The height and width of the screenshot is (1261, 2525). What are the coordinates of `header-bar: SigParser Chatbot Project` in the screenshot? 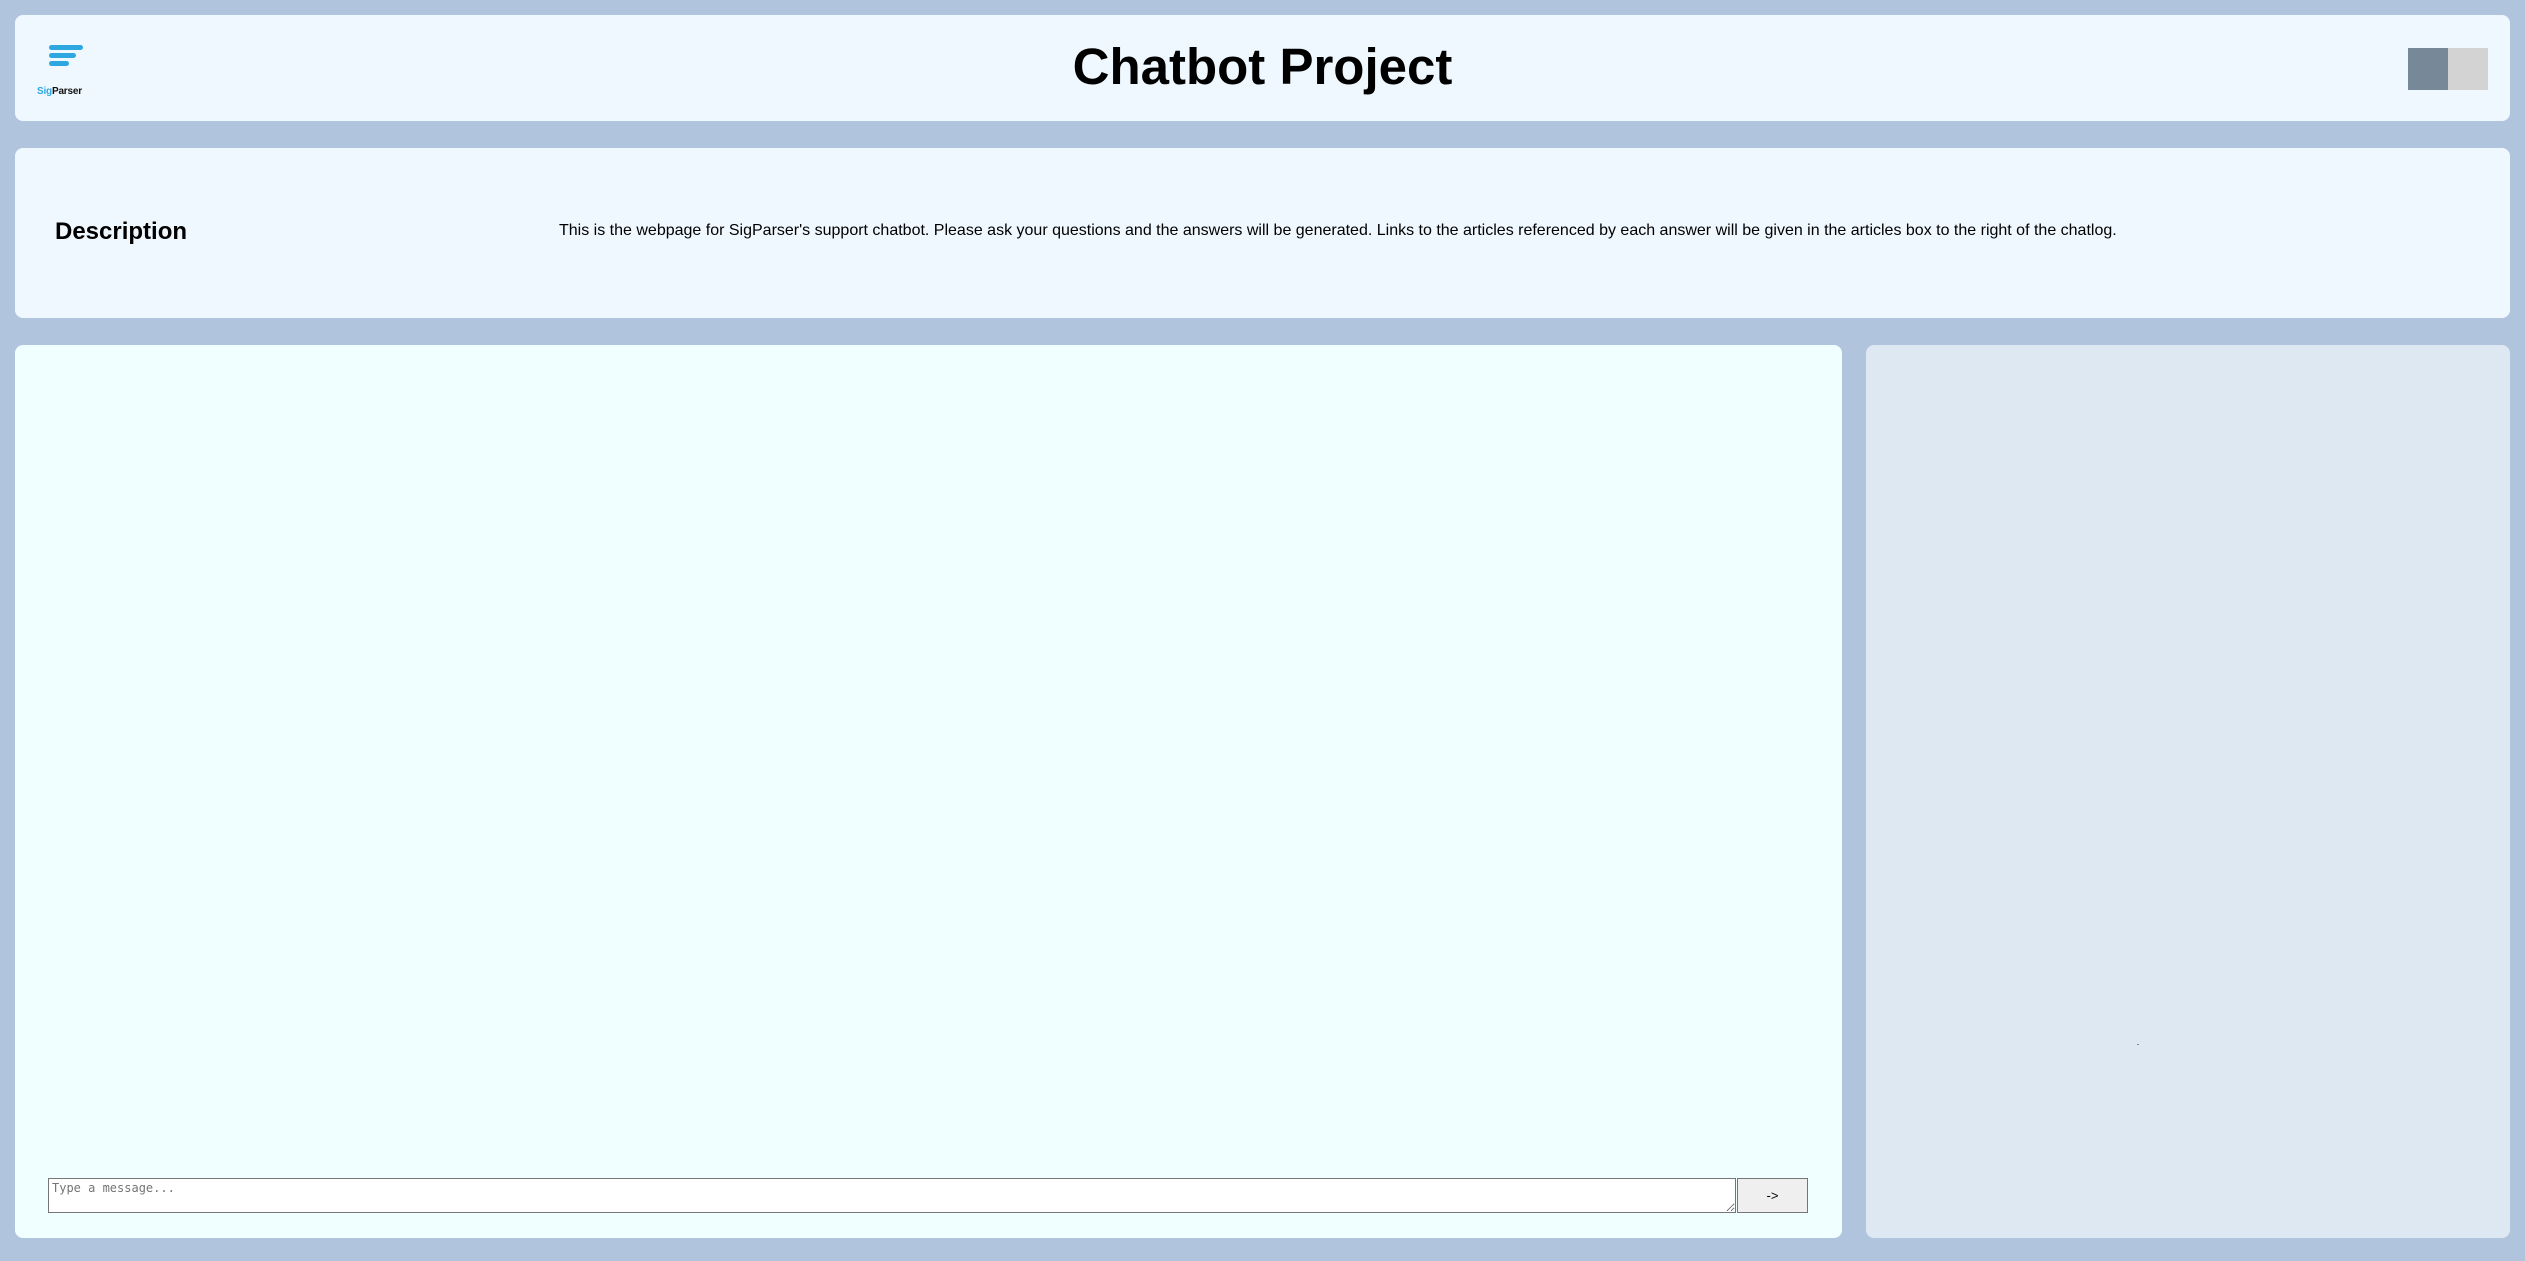 It's located at (1262, 68).